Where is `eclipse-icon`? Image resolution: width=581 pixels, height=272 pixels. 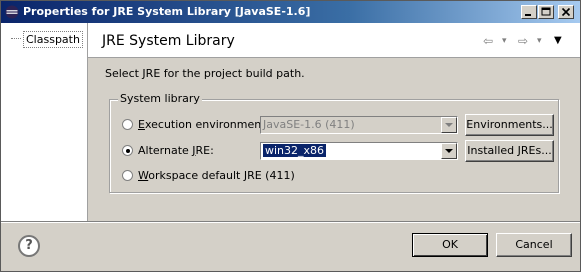
eclipse-icon is located at coordinates (12, 12).